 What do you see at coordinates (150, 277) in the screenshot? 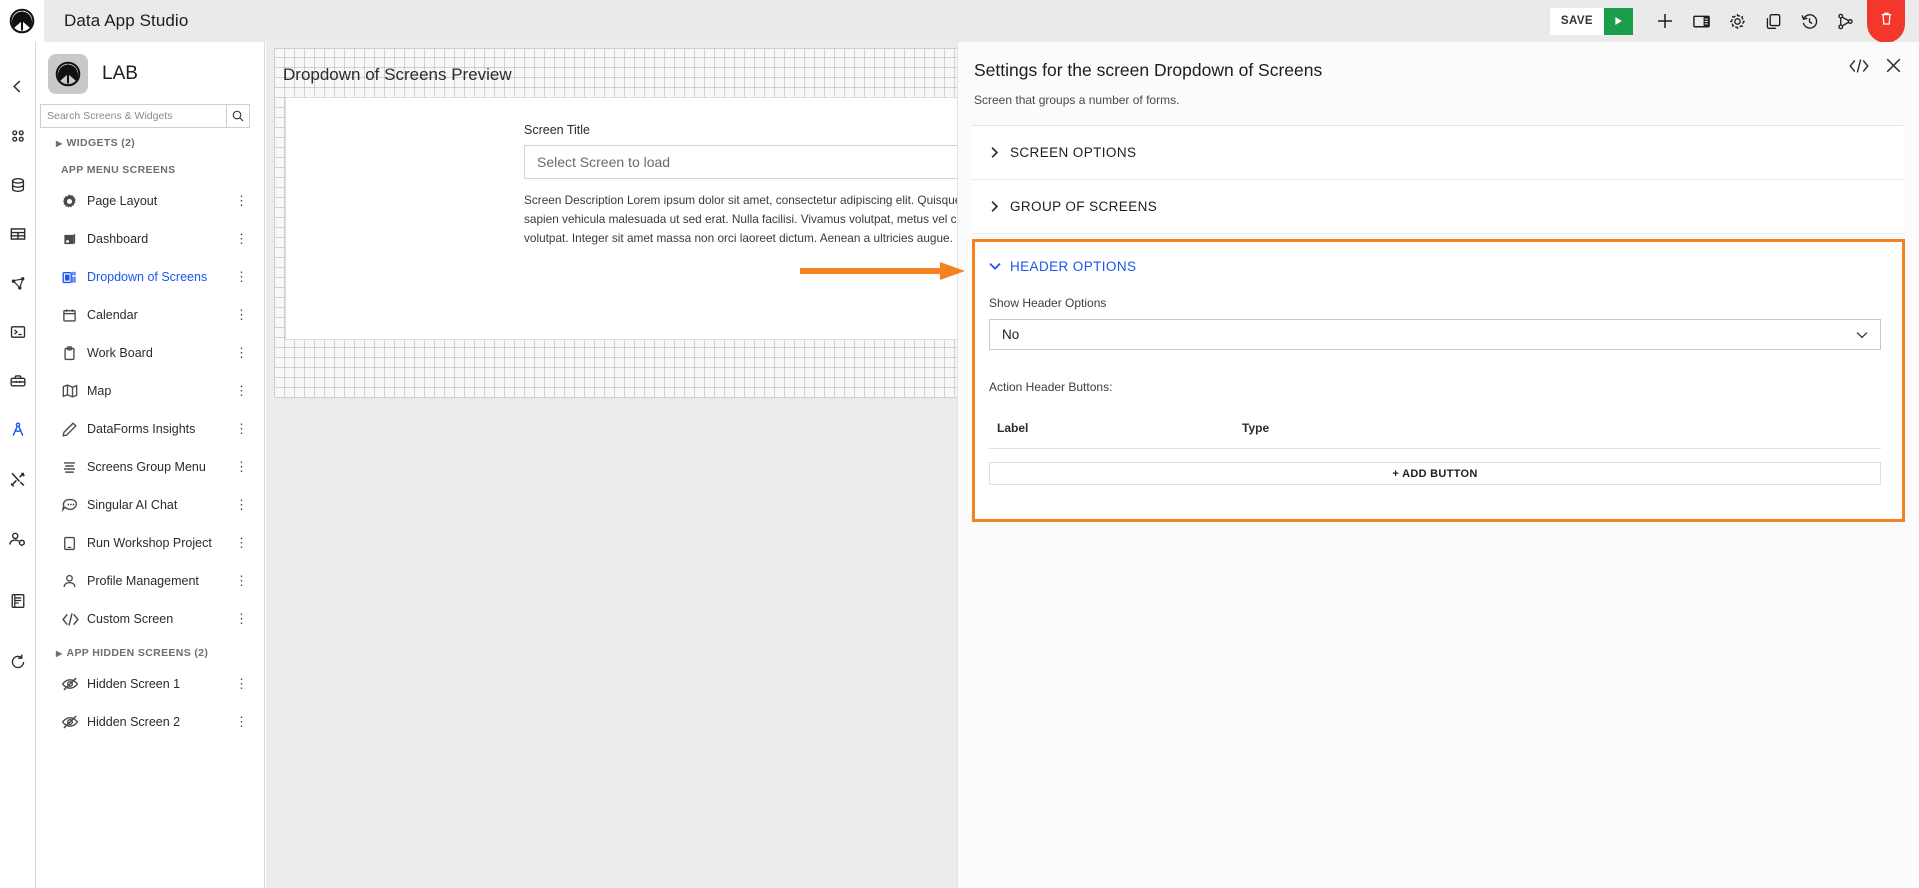
I see `sidebar-item-dropdown-of-screens: Dropdown of Screens ⋮` at bounding box center [150, 277].